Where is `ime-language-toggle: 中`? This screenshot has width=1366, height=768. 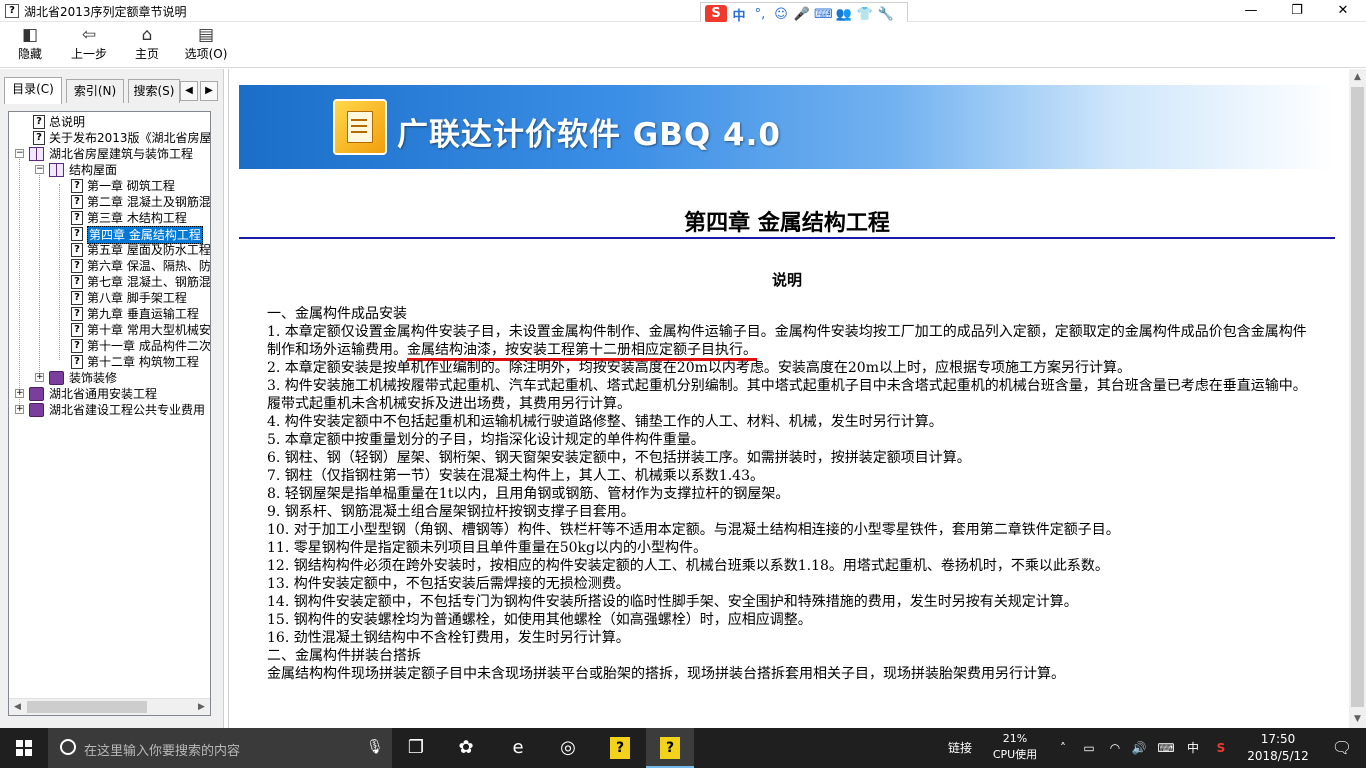
ime-language-toggle: 中 is located at coordinates (739, 14).